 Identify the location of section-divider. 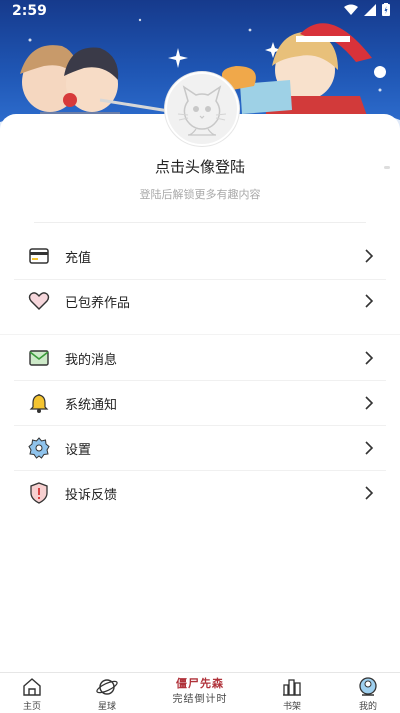
(200, 334).